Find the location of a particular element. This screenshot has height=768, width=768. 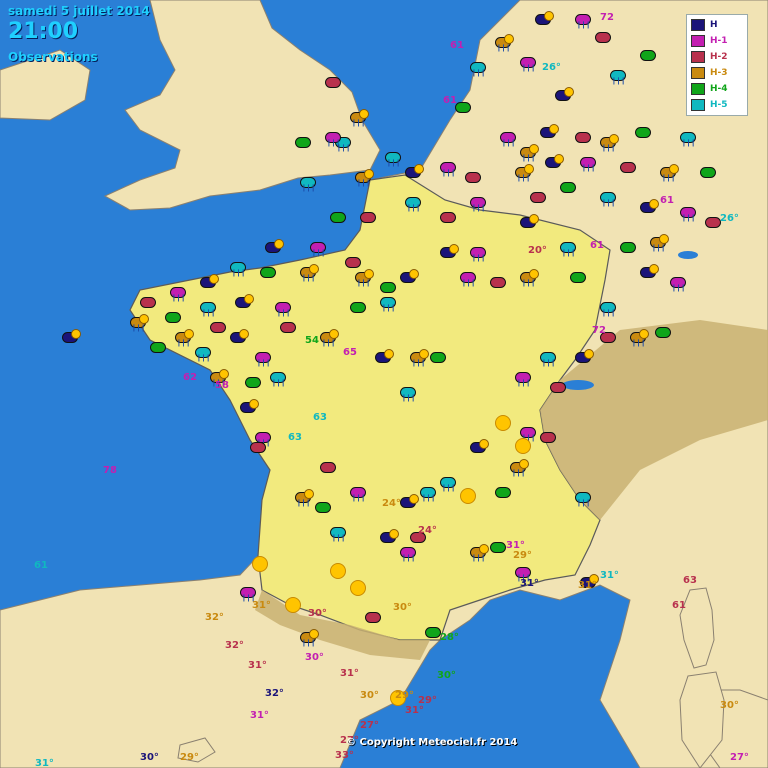

legend-item: H is located at coordinates (717, 25).